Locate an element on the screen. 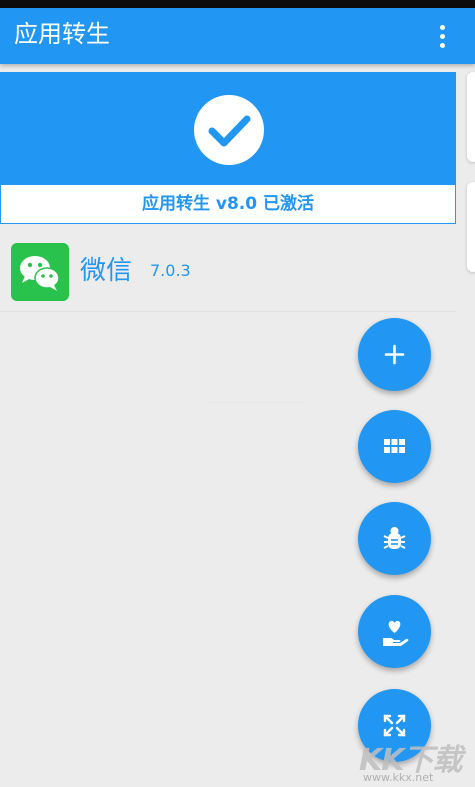 The width and height of the screenshot is (475, 787). watermark-url: www.kkx.net is located at coordinates (398, 777).